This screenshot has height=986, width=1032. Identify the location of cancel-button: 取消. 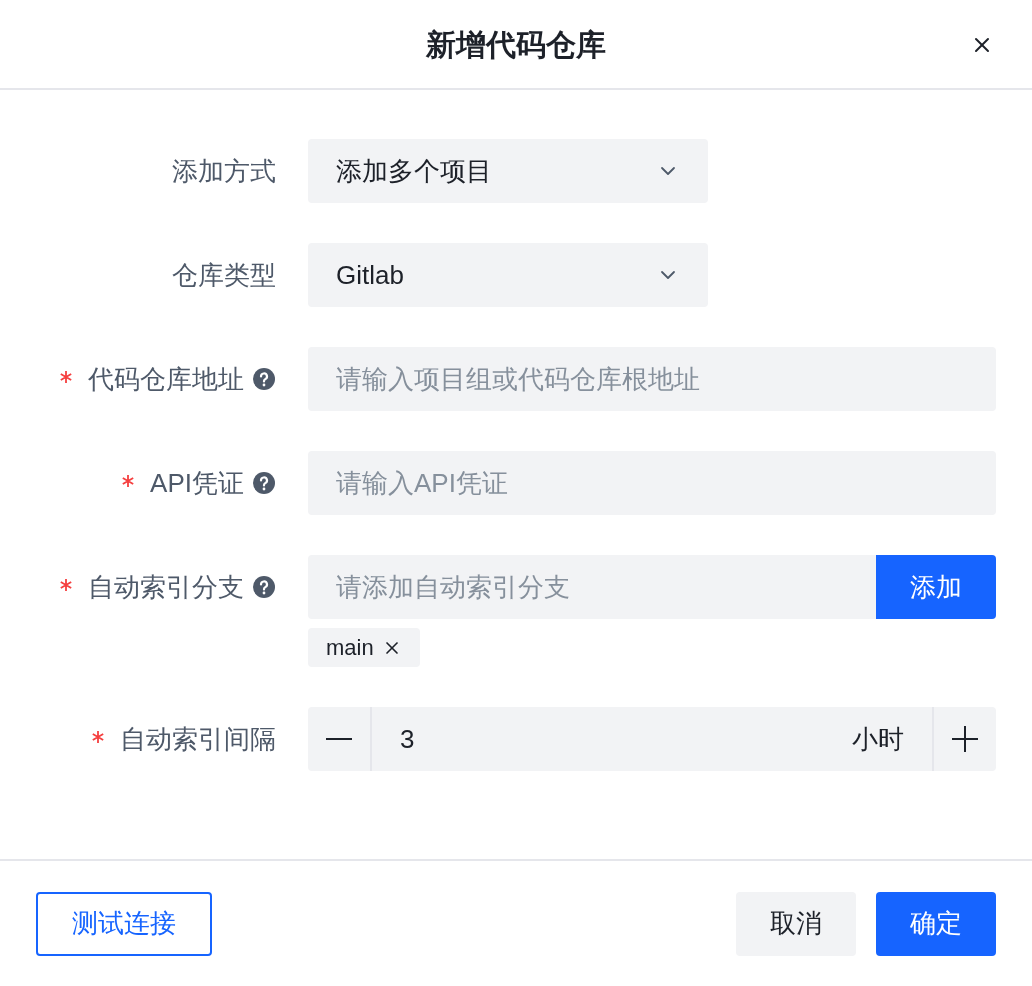
(796, 923).